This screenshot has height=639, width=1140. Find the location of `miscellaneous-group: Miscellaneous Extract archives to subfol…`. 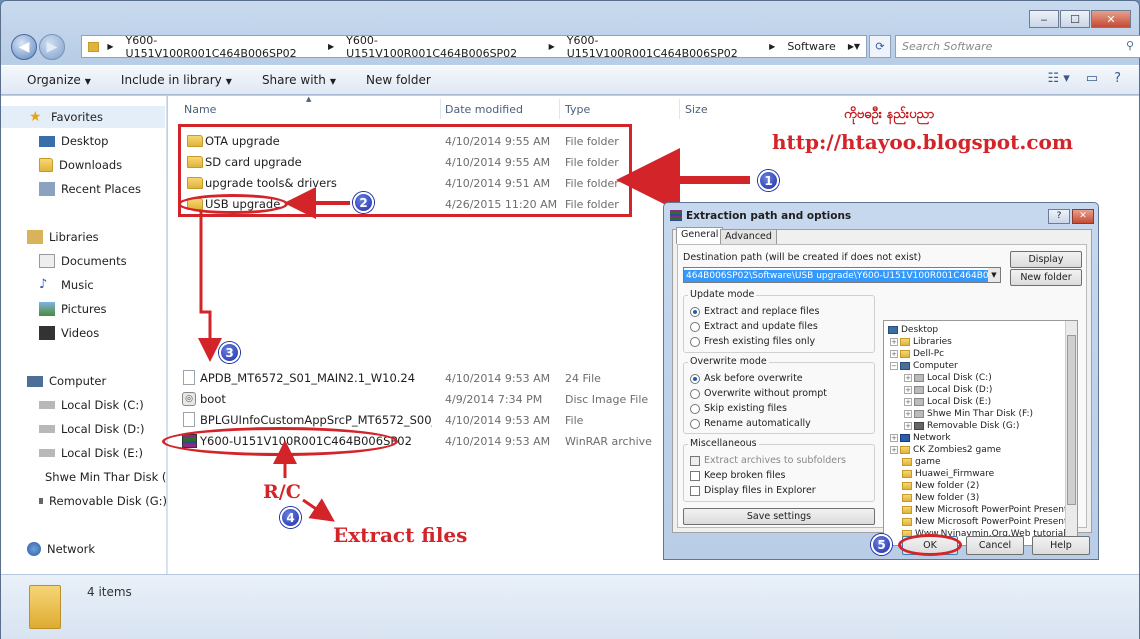

miscellaneous-group: Miscellaneous Extract archives to subfol… is located at coordinates (779, 470).